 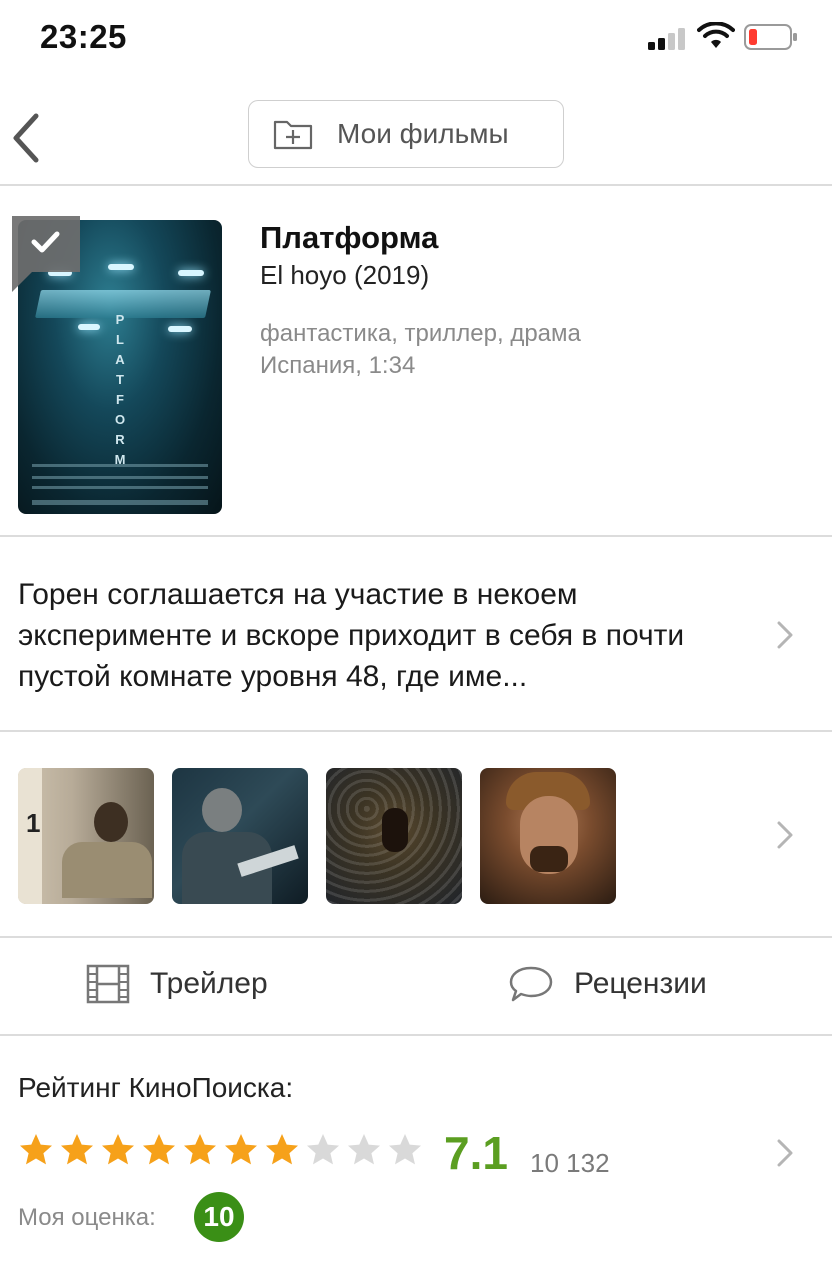 I want to click on rating-stars, so click(x=223, y=1150).